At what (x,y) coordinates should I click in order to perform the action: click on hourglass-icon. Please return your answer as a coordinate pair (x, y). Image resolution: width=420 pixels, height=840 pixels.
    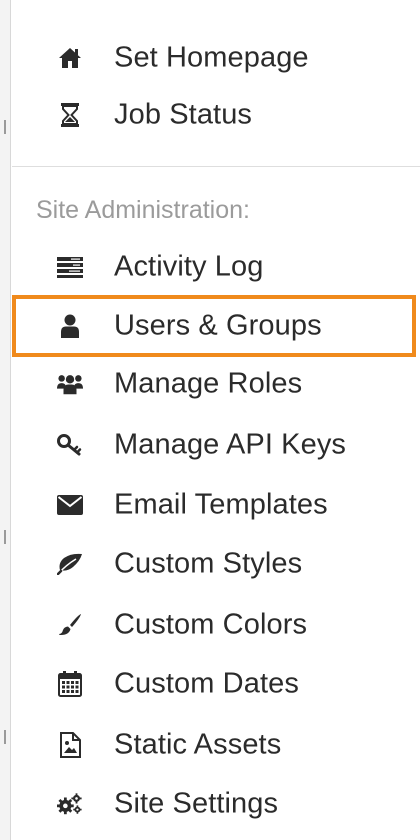
    Looking at the image, I should click on (70, 115).